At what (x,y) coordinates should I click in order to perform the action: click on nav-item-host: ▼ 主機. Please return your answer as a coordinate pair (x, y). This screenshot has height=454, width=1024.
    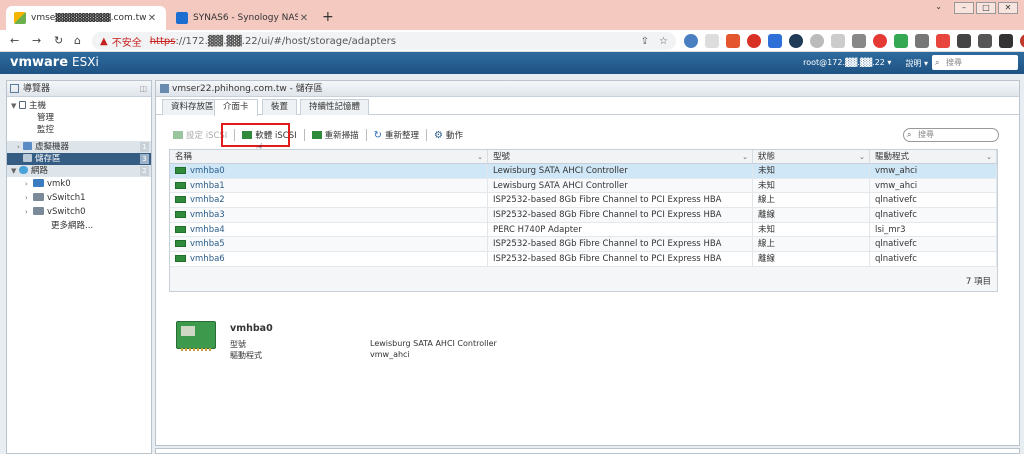
    Looking at the image, I should click on (79, 106).